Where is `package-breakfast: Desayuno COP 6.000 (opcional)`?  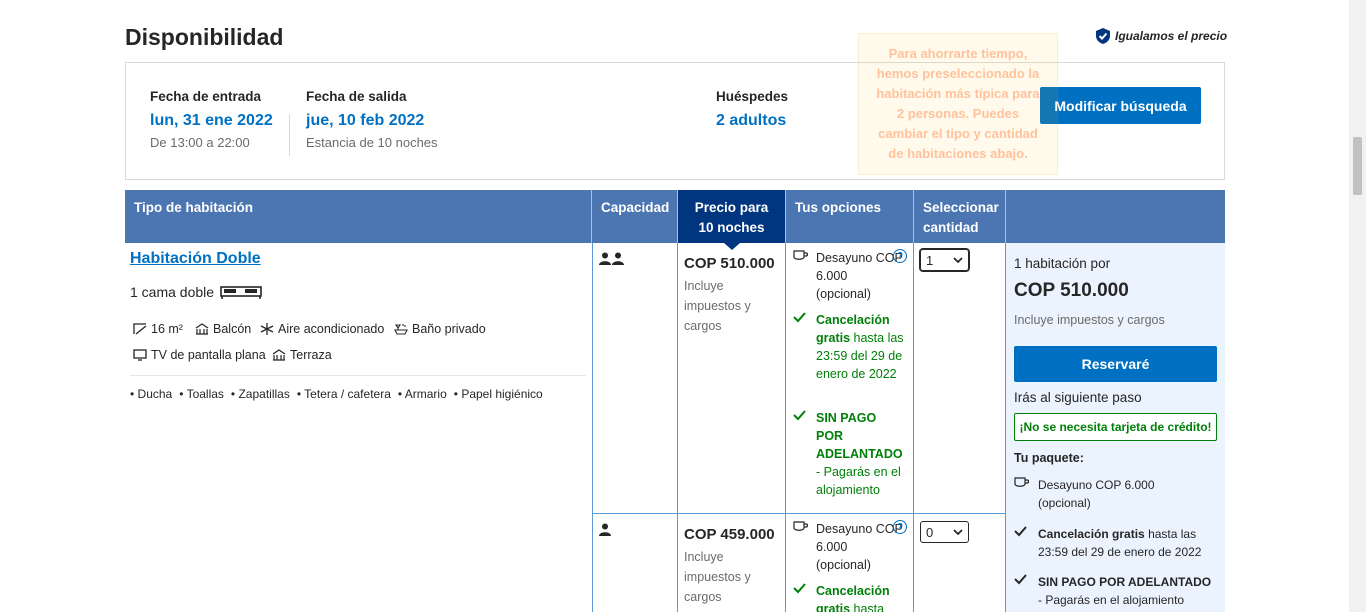
package-breakfast: Desayuno COP 6.000 (opcional) is located at coordinates (1104, 494).